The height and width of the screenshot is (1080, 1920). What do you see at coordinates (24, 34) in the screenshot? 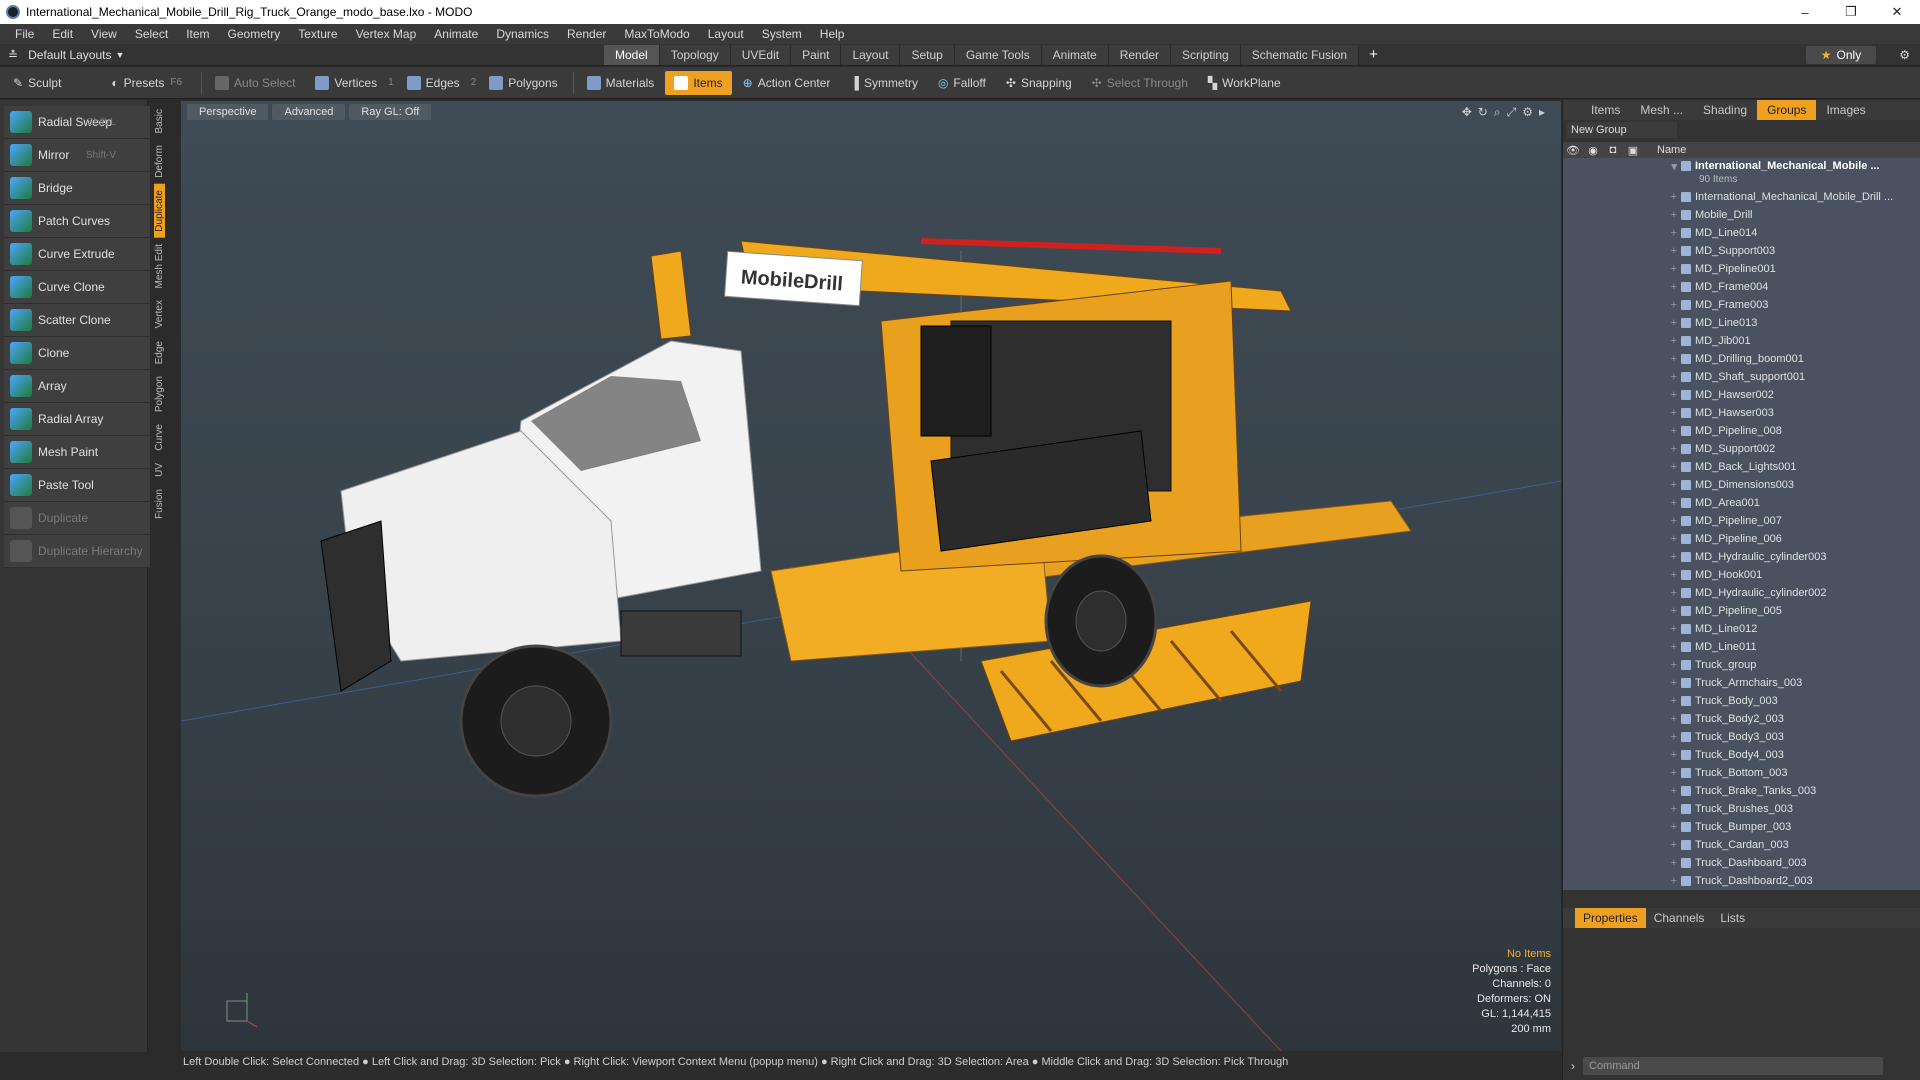
I see `menu-file: File` at bounding box center [24, 34].